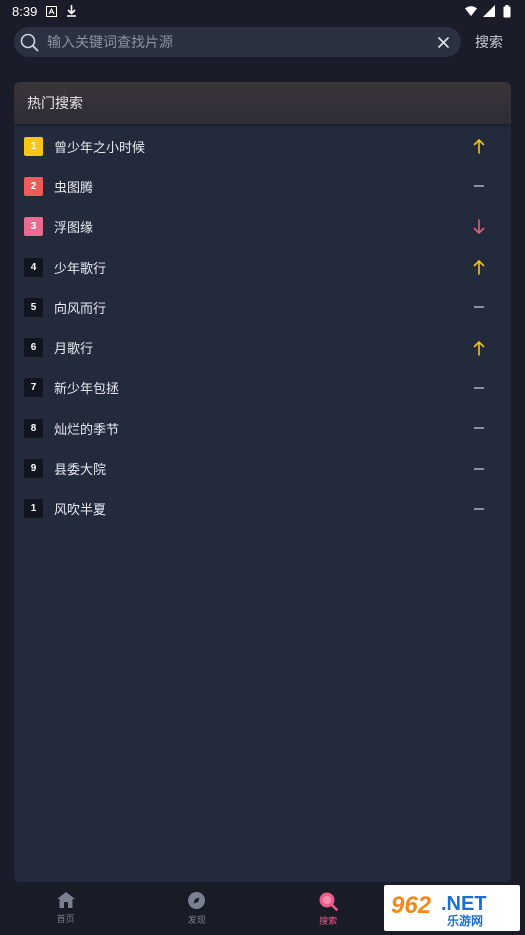 This screenshot has height=935, width=525. I want to click on hot-search-item-title: 虫图腾, so click(74, 187).